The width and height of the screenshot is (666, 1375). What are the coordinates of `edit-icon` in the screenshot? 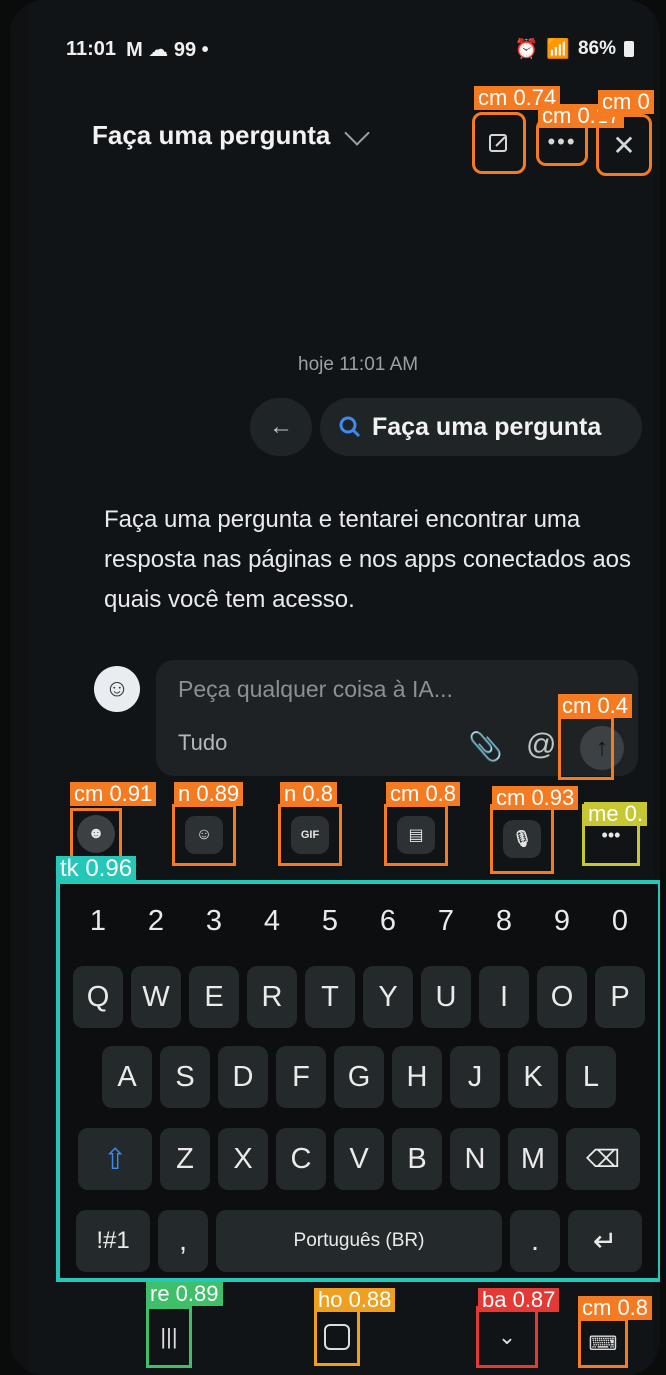 It's located at (498, 143).